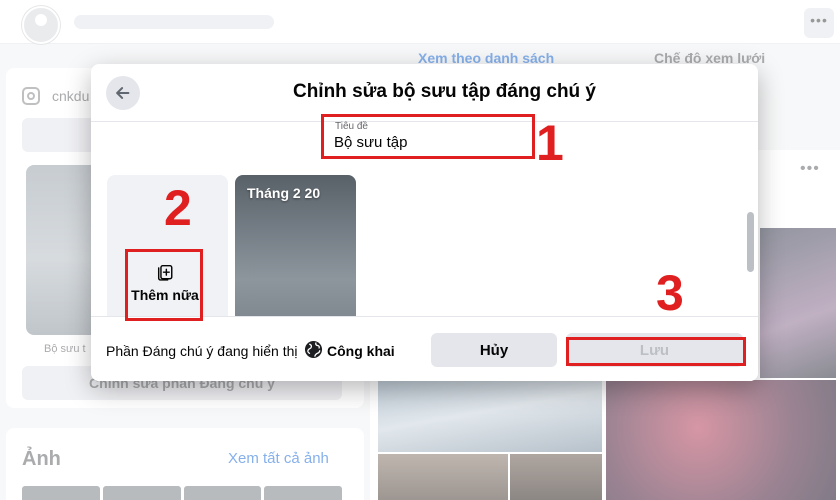  What do you see at coordinates (295, 250) in the screenshot?
I see `story-tile: Tháng 2 20` at bounding box center [295, 250].